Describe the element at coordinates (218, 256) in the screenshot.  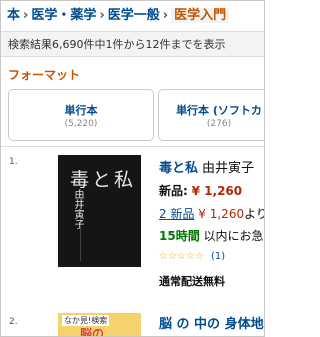
I see `review-count-link: (1)` at that location.